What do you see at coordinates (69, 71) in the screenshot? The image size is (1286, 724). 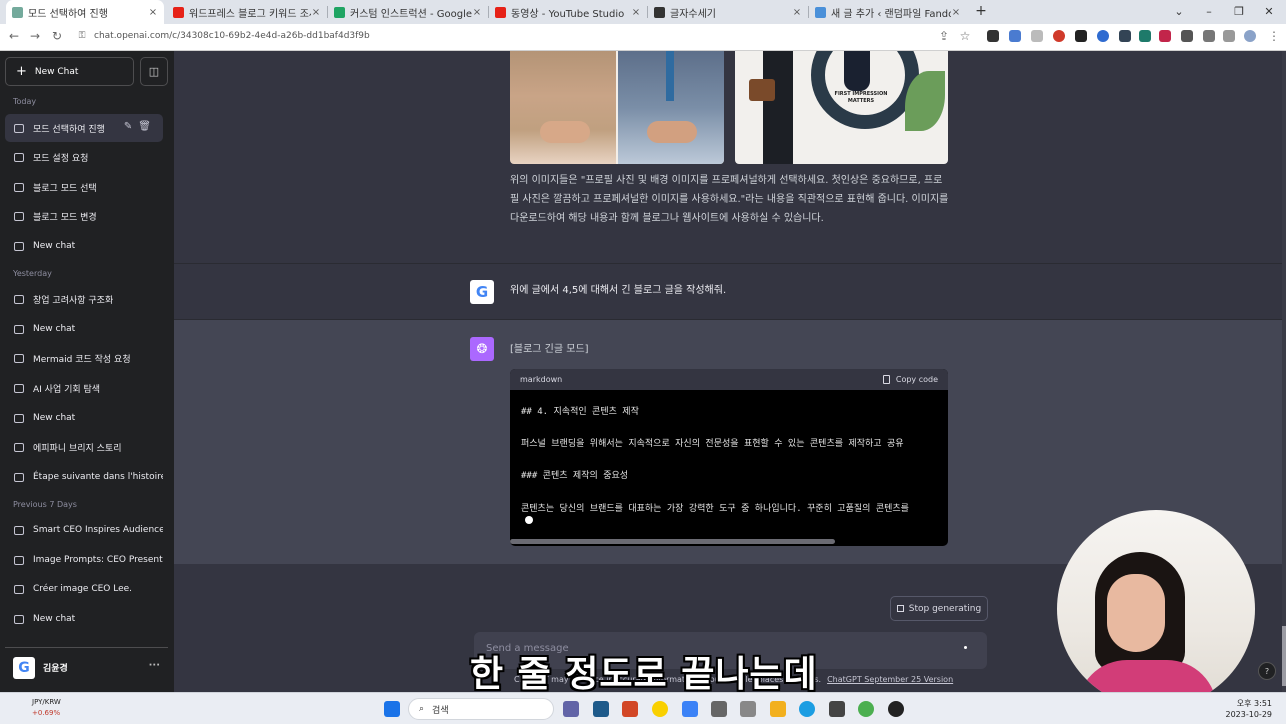 I see `new-chat-button: + New Chat` at bounding box center [69, 71].